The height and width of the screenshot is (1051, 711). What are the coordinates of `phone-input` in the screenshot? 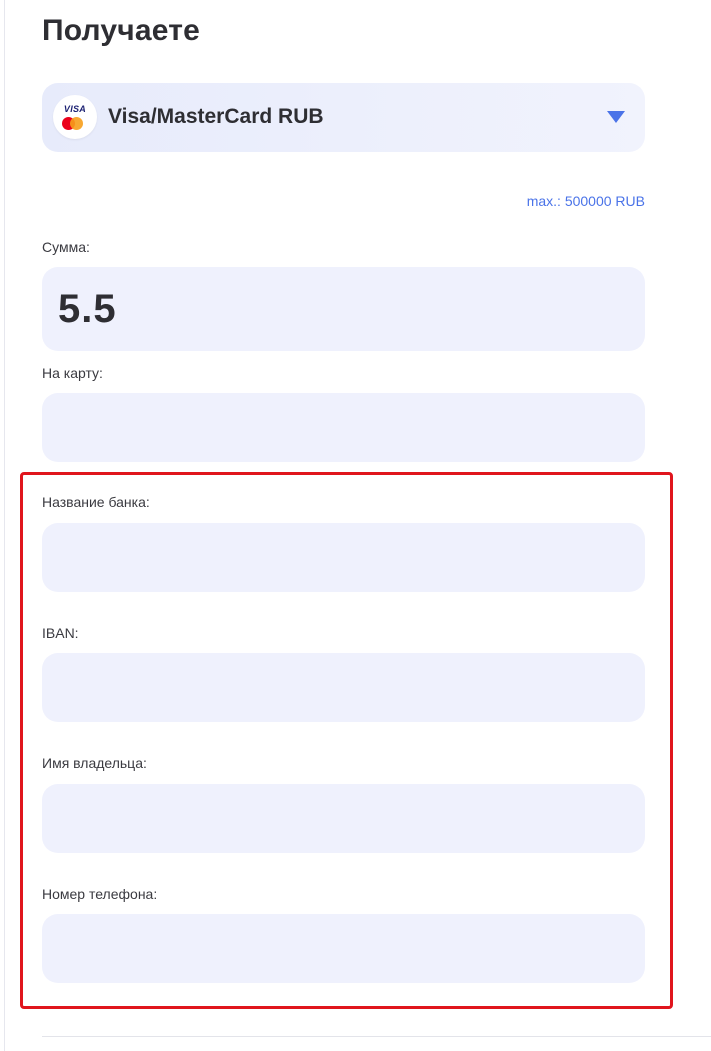 It's located at (343, 948).